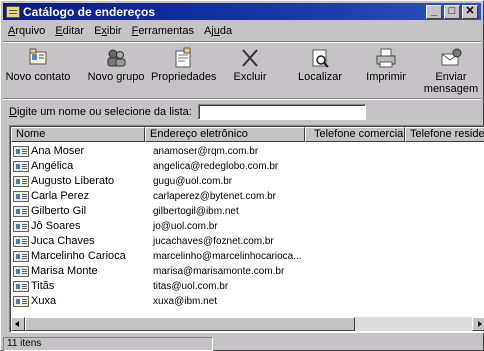  I want to click on print-icon, so click(386, 58).